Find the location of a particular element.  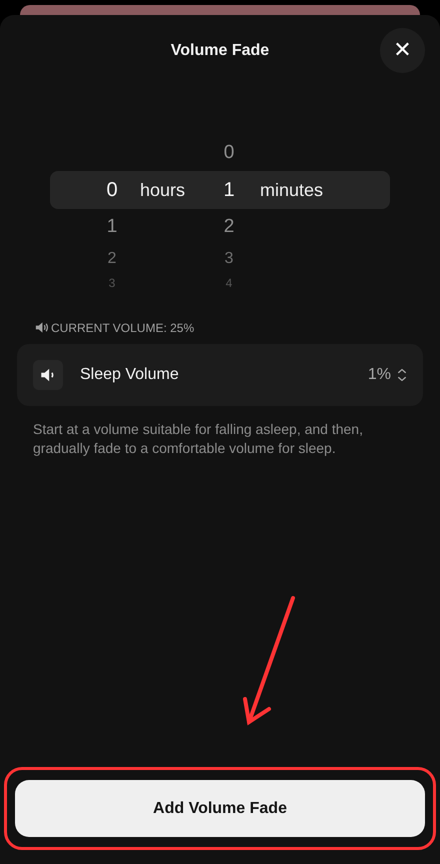

description-text: Start at a volume suitable for falling asleep, and then, gradually fade to a comfortable volume for sleep. is located at coordinates (198, 439).